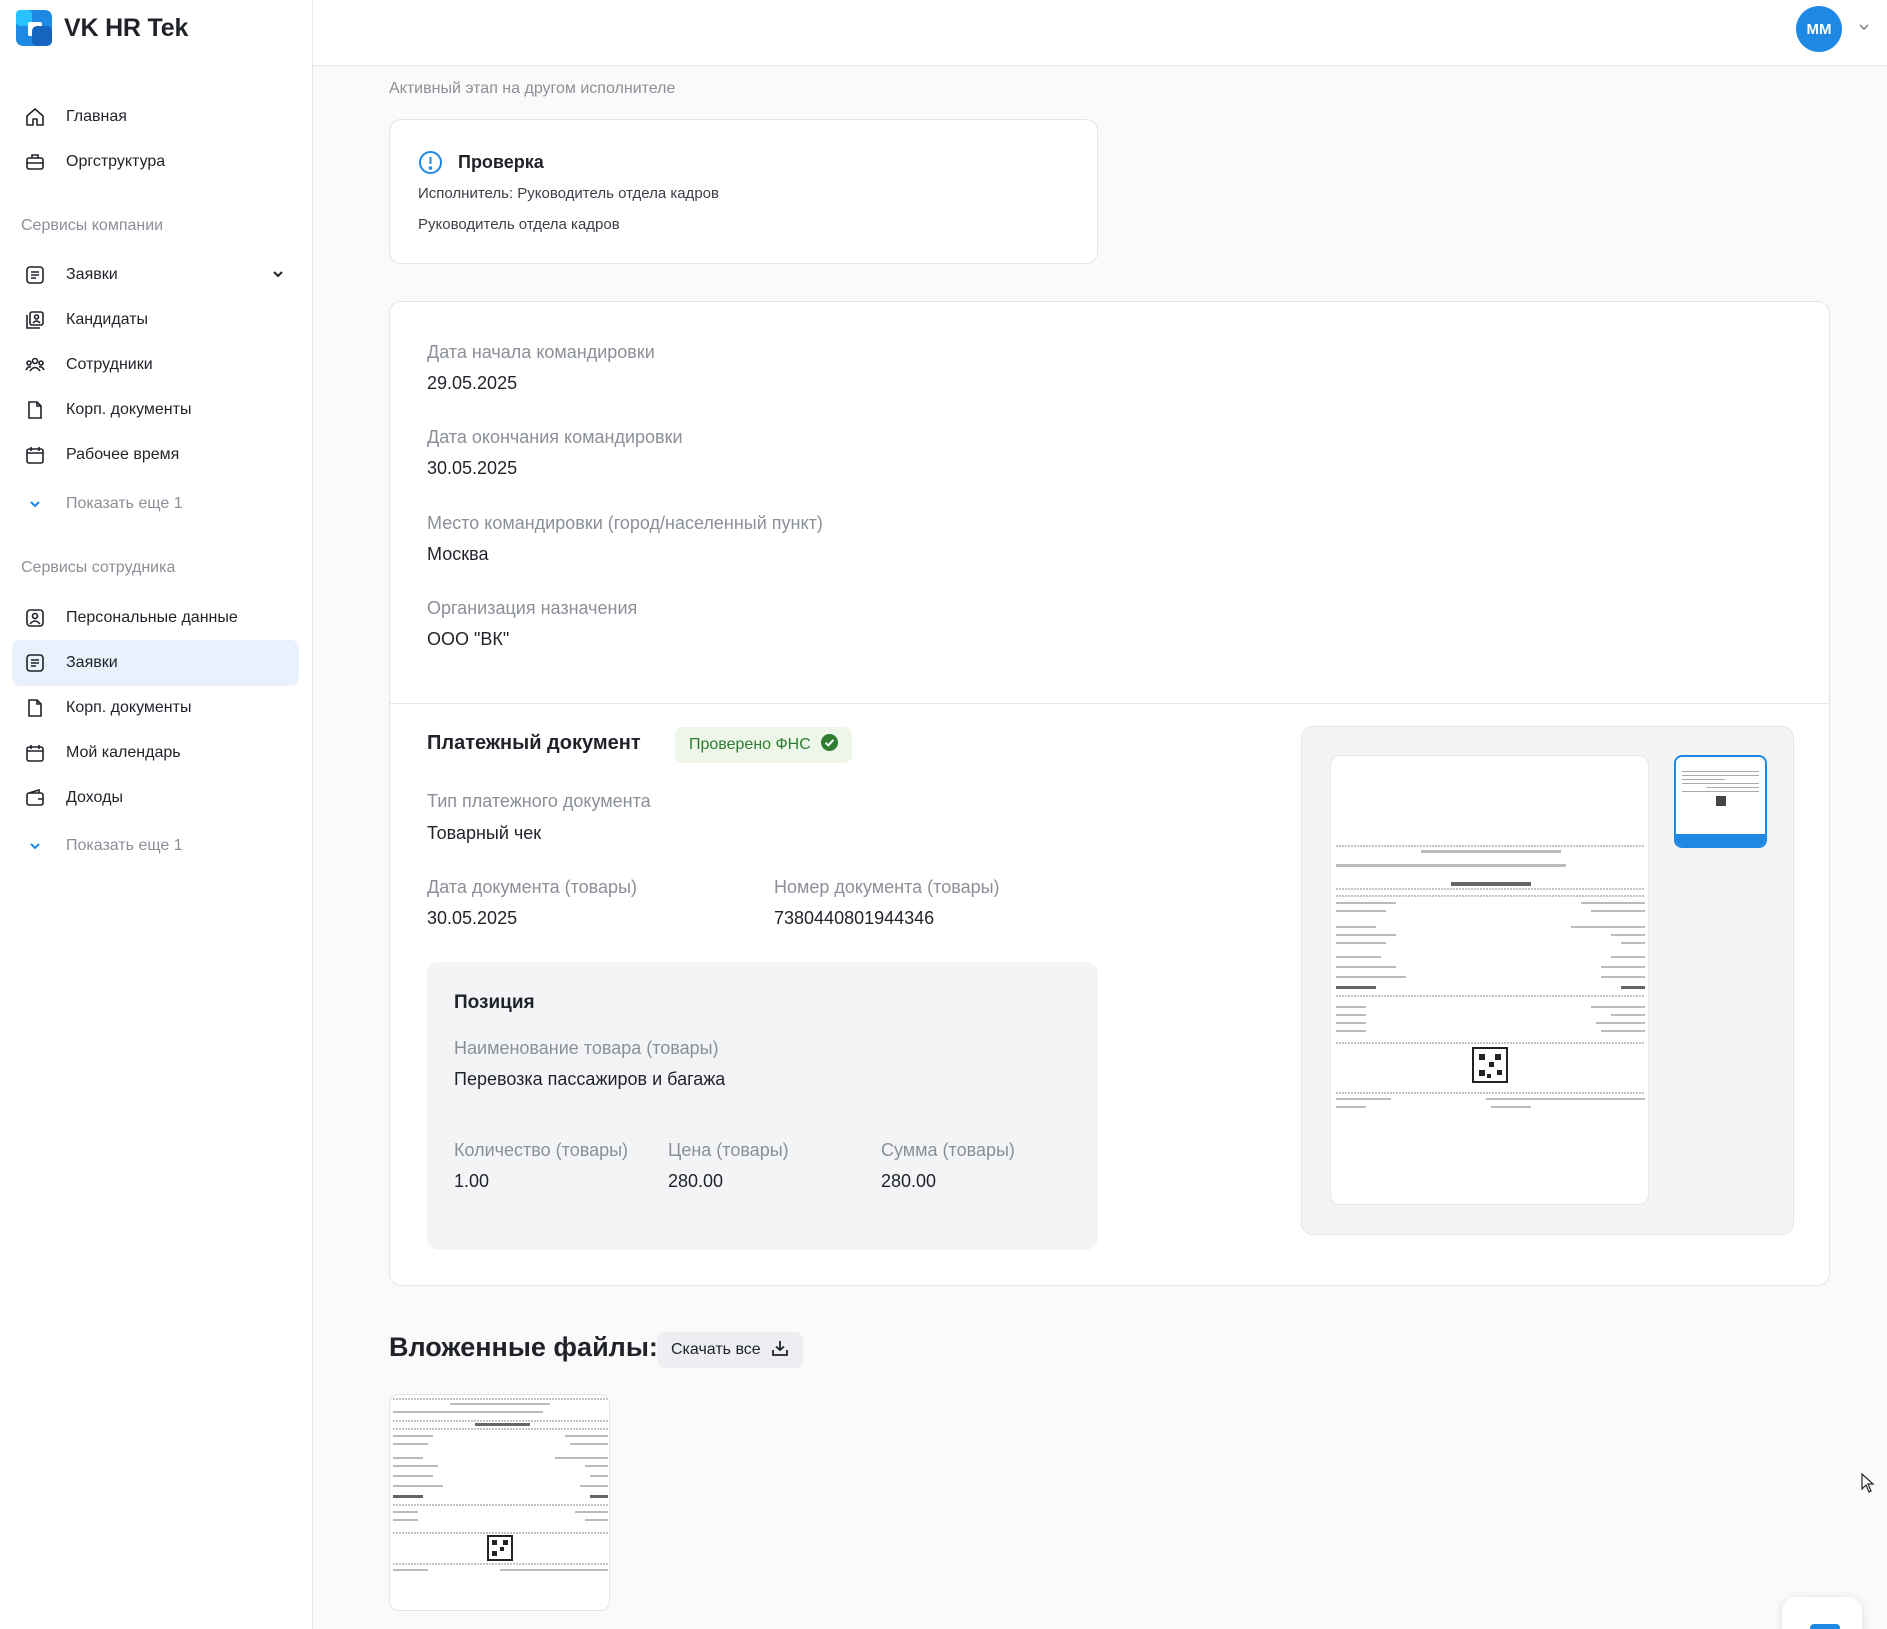 Image resolution: width=1887 pixels, height=1629 pixels. What do you see at coordinates (155, 275) in the screenshot?
I see `sidebar-item-requests: Заявки` at bounding box center [155, 275].